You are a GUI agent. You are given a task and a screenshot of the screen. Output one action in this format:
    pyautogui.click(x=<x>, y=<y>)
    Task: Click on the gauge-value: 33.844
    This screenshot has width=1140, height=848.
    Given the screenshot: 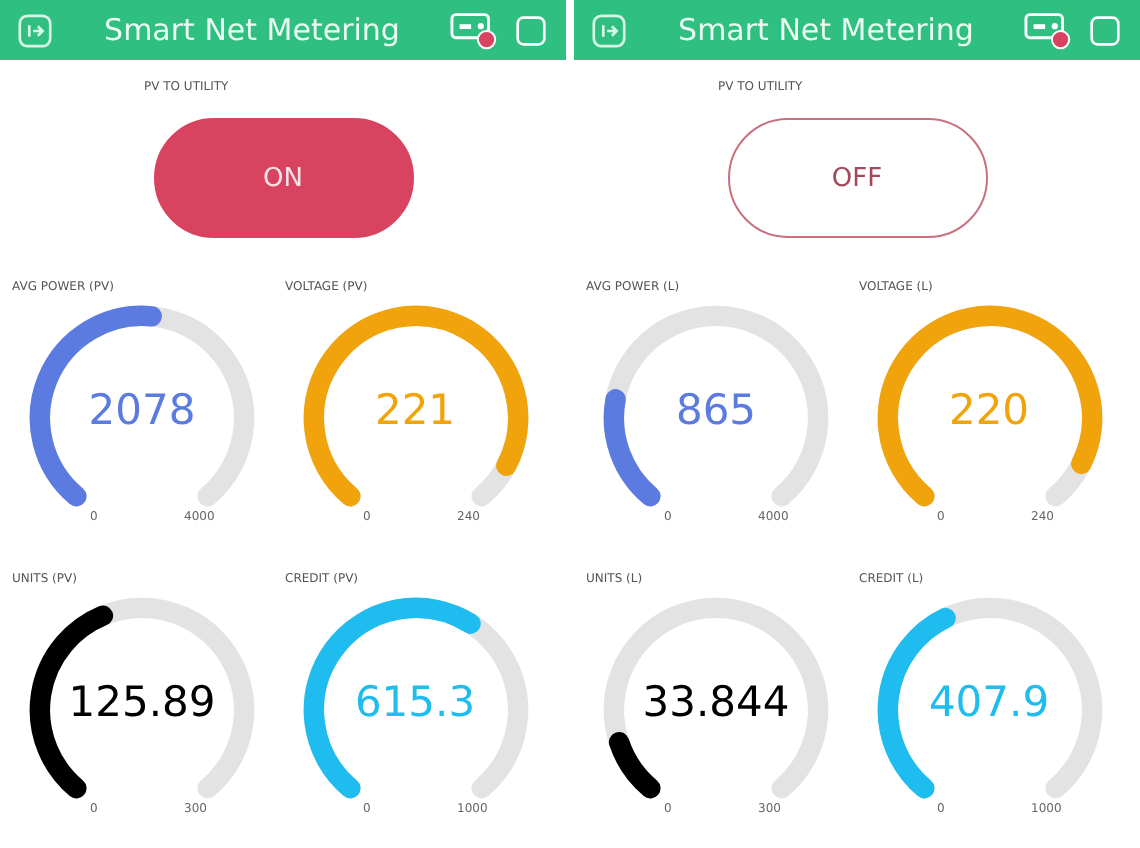 What is the action you would take?
    pyautogui.click(x=716, y=702)
    